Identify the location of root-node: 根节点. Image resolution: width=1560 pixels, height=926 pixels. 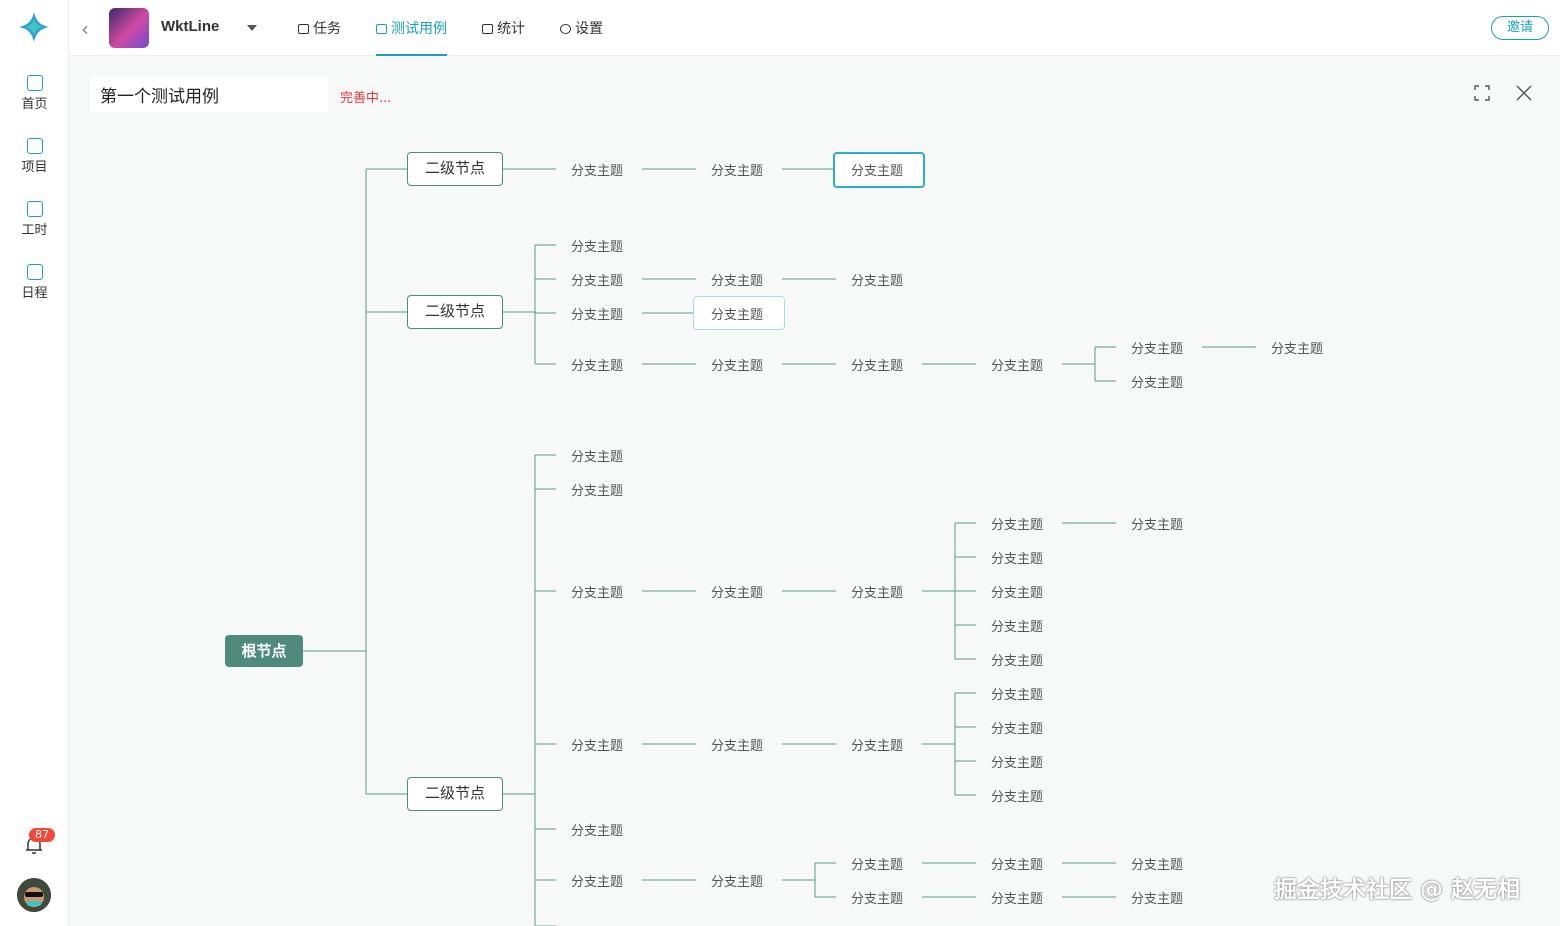
(264, 651).